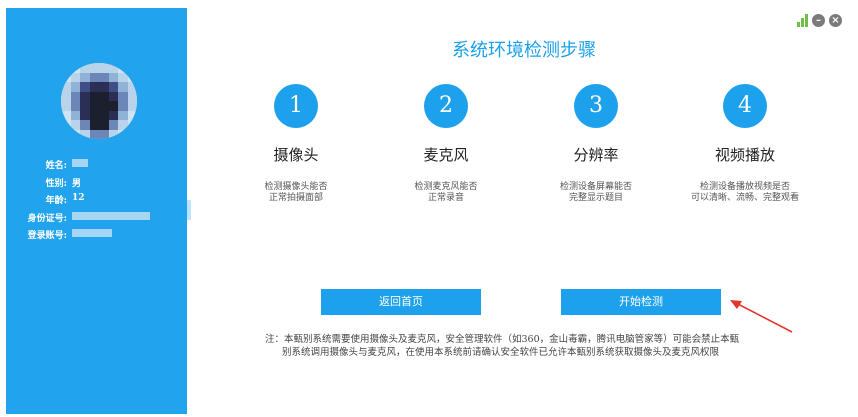 Image resolution: width=858 pixels, height=417 pixels. Describe the element at coordinates (445, 198) in the screenshot. I see `step-desc-line2: 正常录音` at that location.